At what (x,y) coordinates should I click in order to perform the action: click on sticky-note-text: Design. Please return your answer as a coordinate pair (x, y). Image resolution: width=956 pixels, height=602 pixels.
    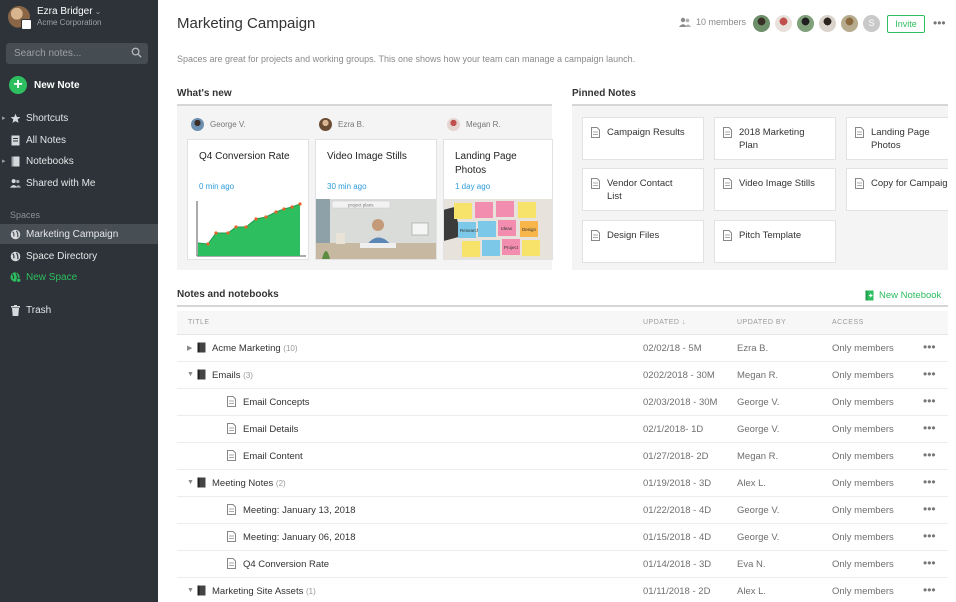
    Looking at the image, I should click on (529, 229).